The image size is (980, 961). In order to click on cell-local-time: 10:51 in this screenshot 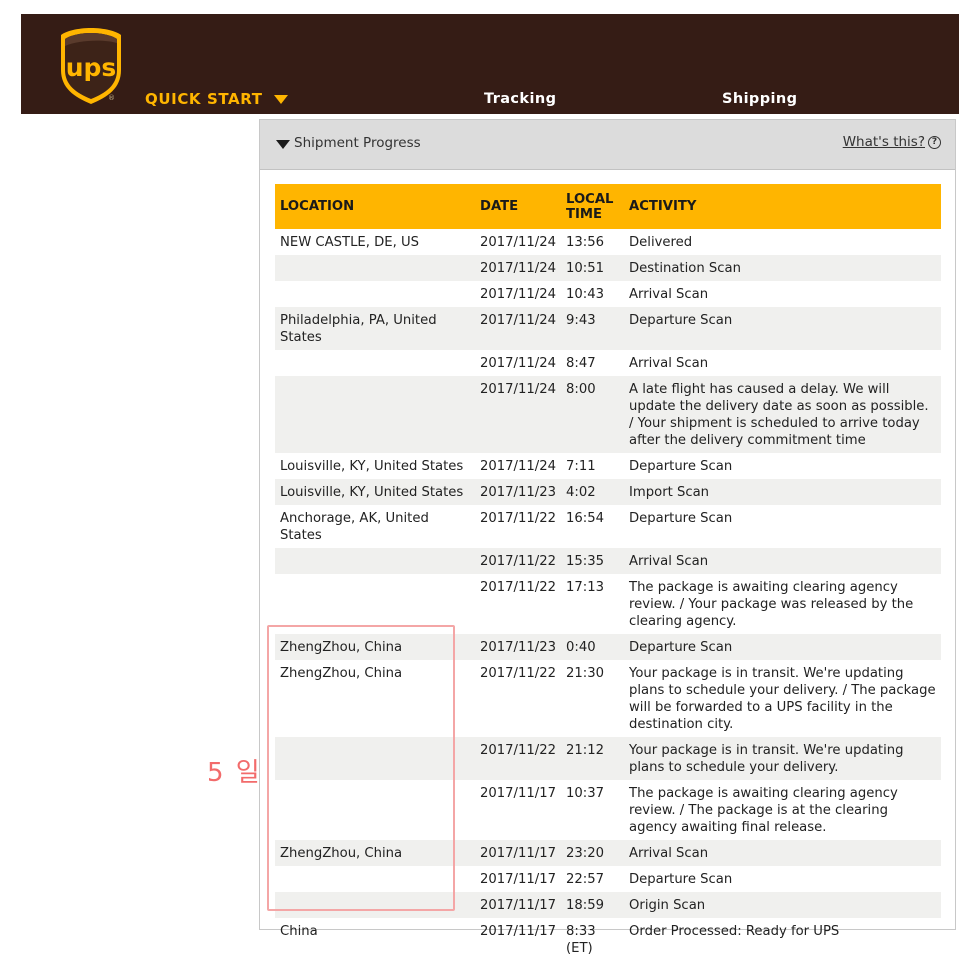, I will do `click(593, 268)`.